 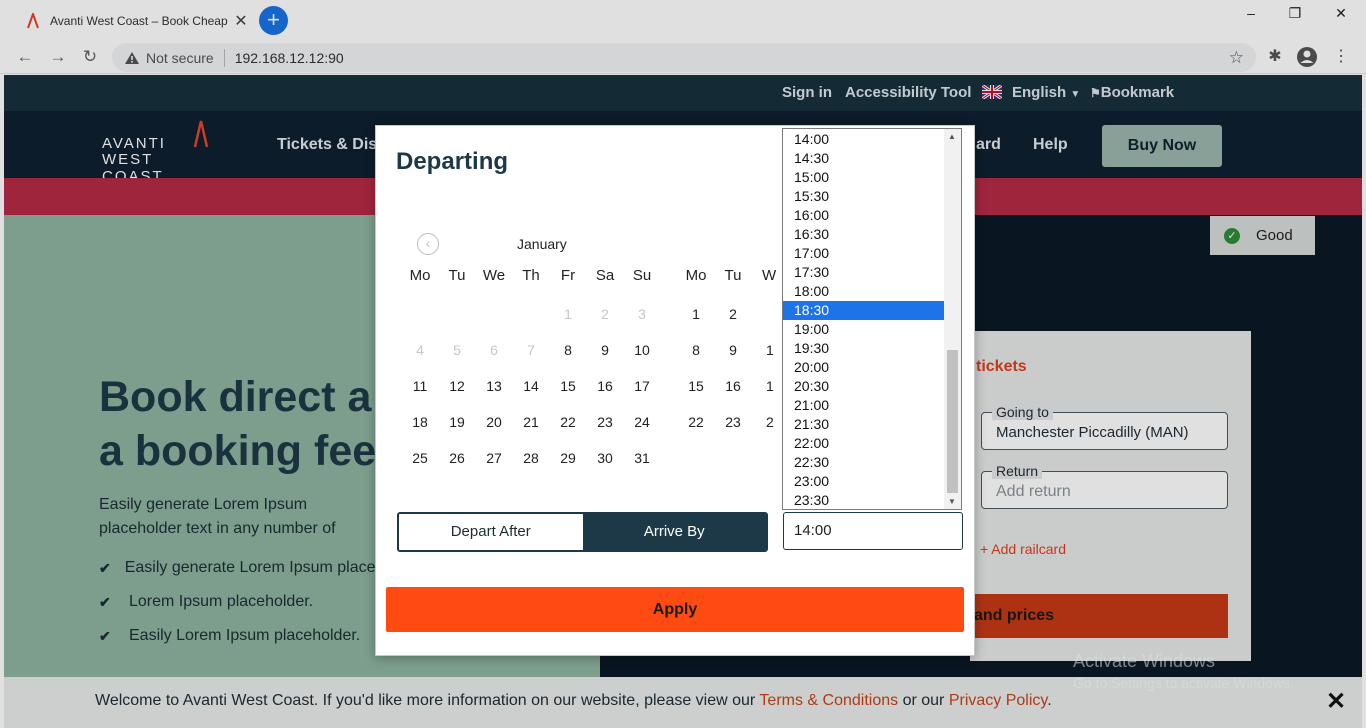 I want to click on apply-button: Apply, so click(x=675, y=609).